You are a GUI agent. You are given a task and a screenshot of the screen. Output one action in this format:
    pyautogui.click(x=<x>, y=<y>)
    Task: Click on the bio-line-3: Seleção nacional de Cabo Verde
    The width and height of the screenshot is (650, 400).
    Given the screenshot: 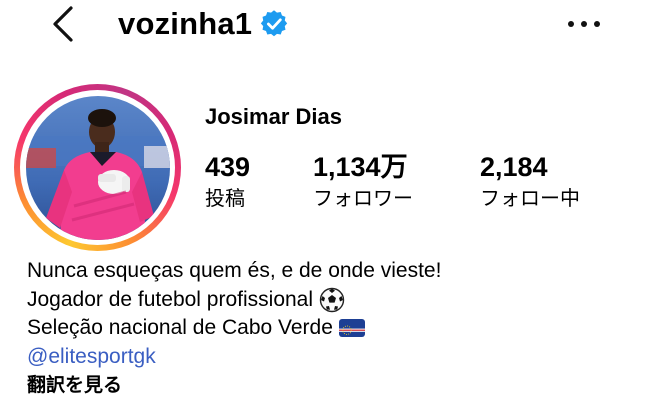 What is the action you would take?
    pyautogui.click(x=234, y=328)
    